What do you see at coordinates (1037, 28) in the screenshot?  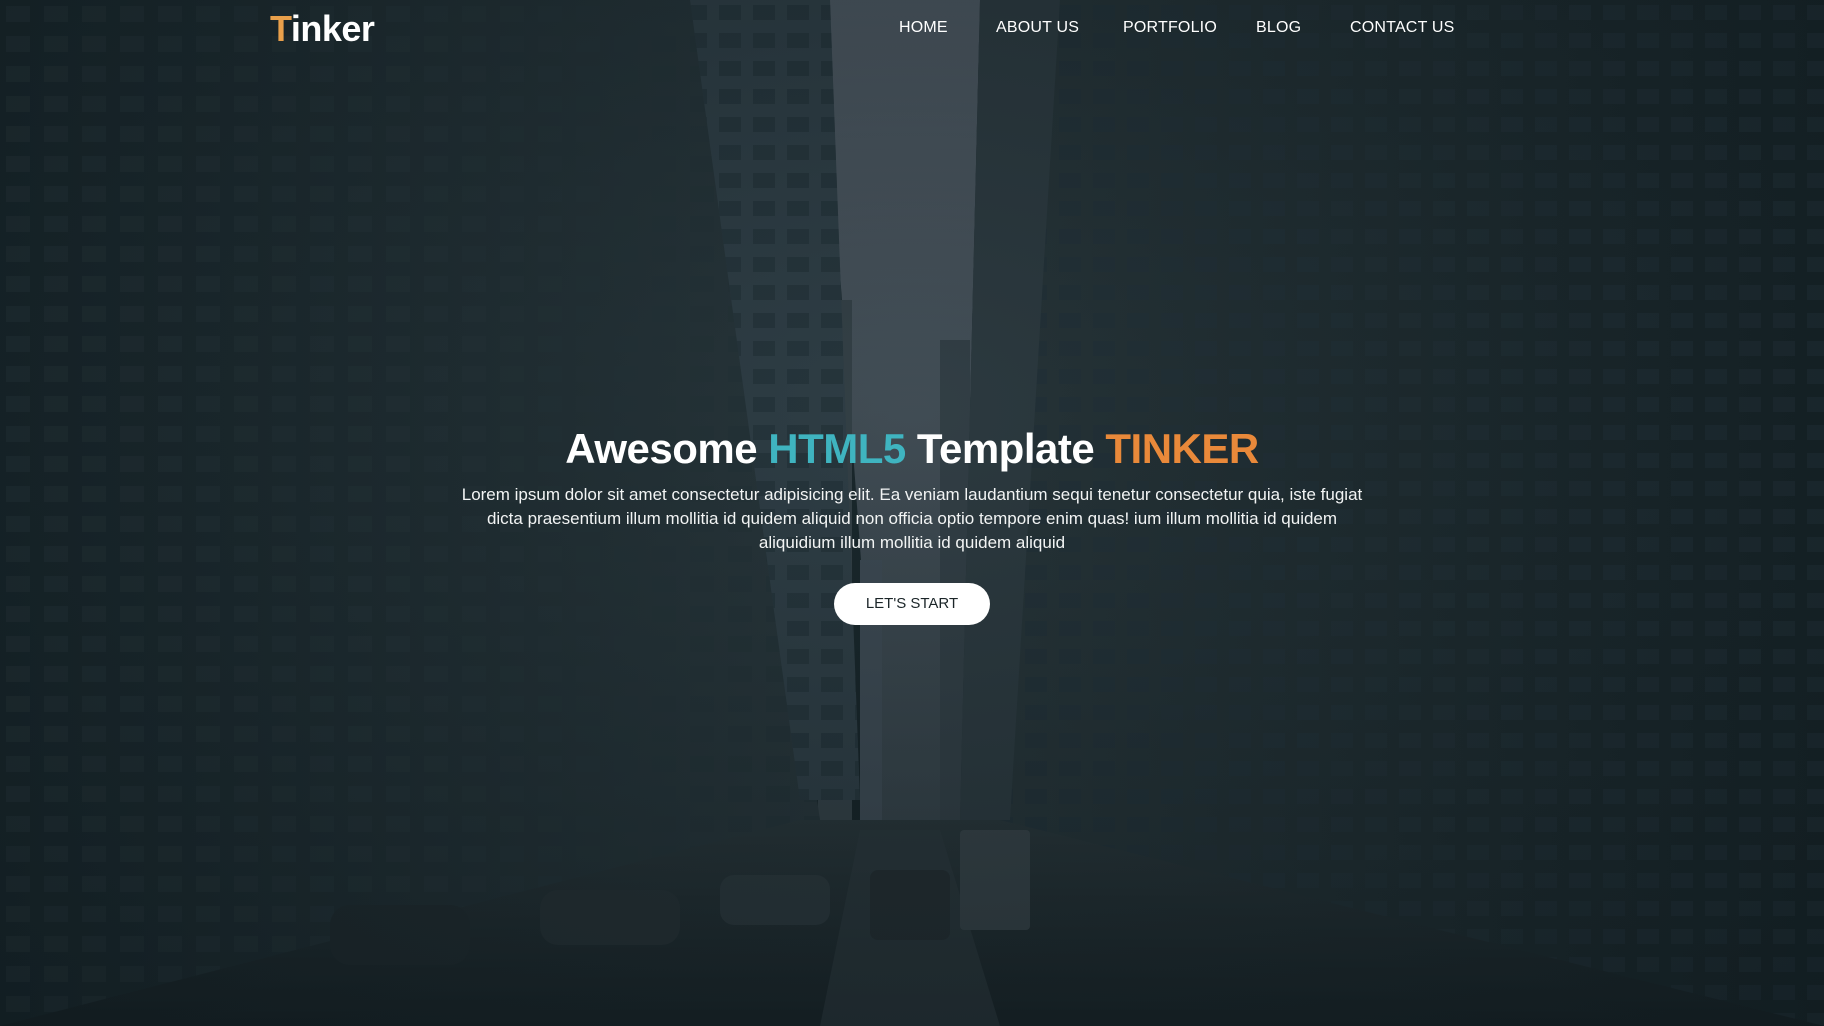 I see `nav-item-about-us: ABOUT US` at bounding box center [1037, 28].